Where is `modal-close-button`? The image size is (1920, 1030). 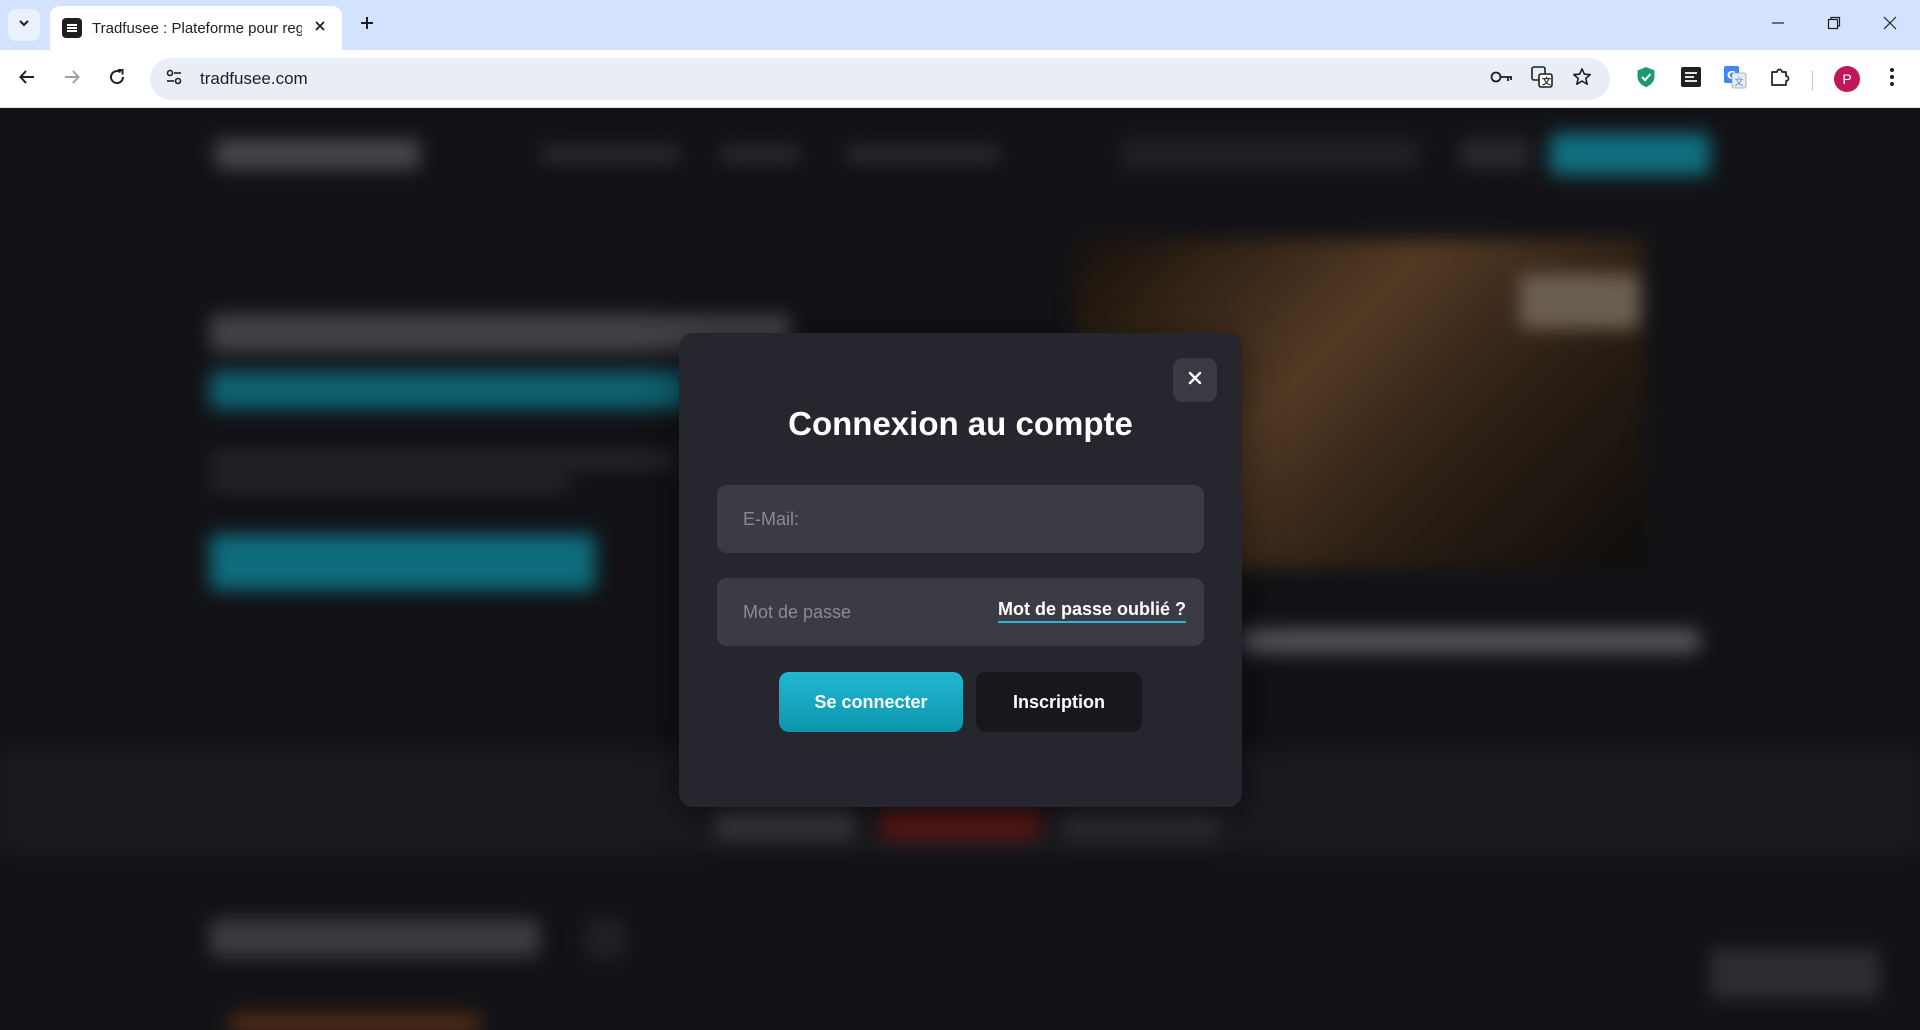
modal-close-button is located at coordinates (1195, 380).